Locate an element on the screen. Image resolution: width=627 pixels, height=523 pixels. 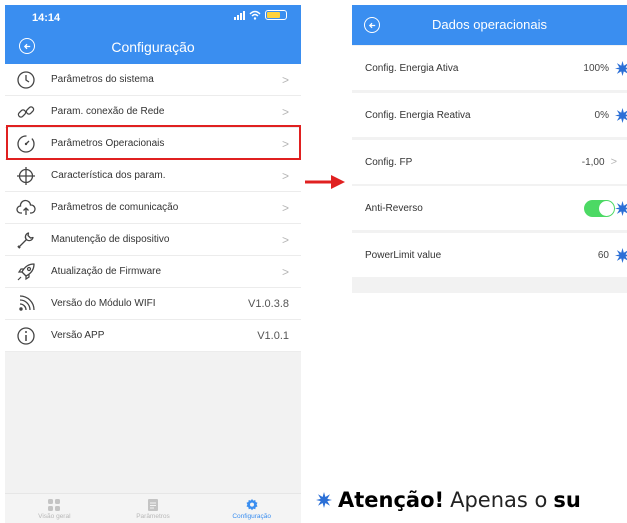
status-time: 14:14 is located at coordinates (46, 18).